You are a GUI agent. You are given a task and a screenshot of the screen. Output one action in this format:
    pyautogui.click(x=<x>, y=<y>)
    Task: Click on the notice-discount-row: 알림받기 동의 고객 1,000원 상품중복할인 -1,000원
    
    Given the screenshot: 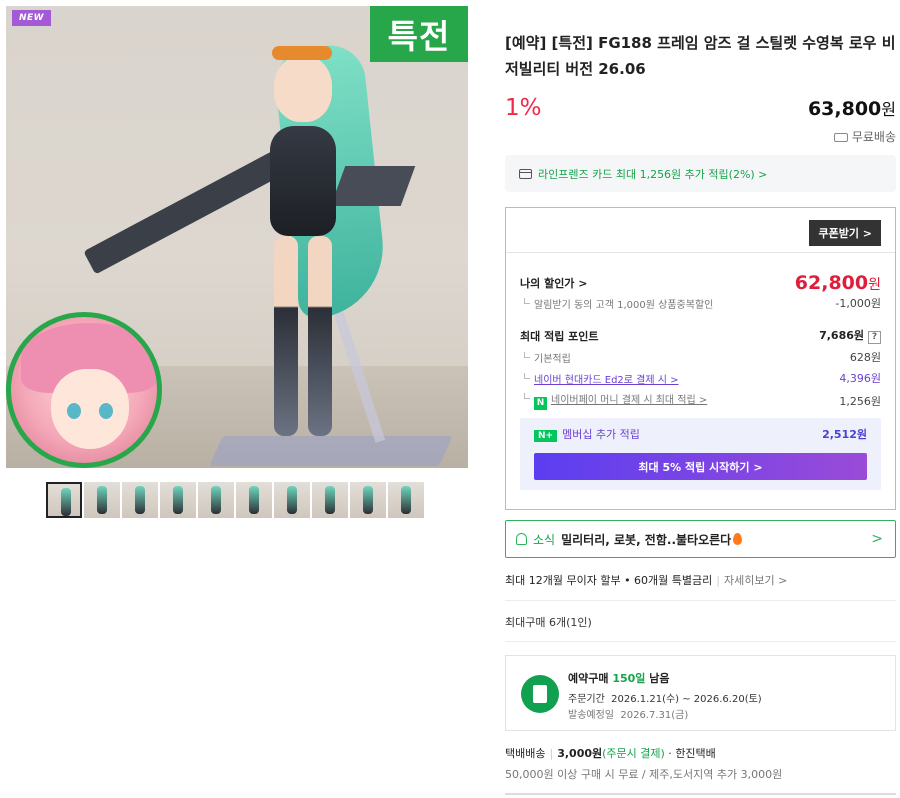 What is the action you would take?
    pyautogui.click(x=700, y=303)
    